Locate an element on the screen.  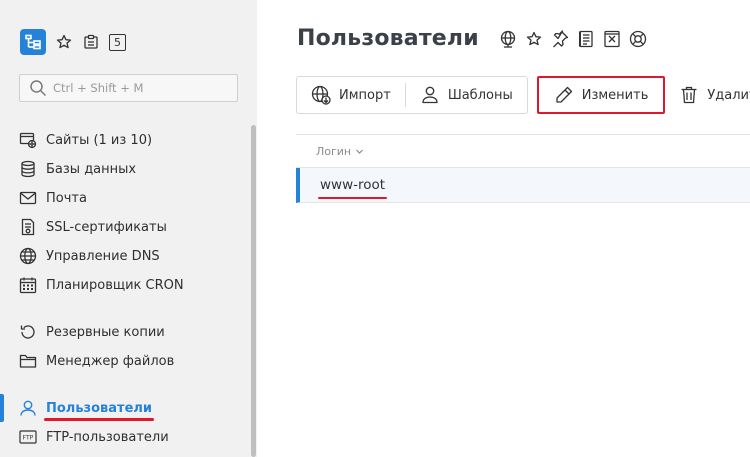
sidebar-item-backups: Резервные копии is located at coordinates (125, 332).